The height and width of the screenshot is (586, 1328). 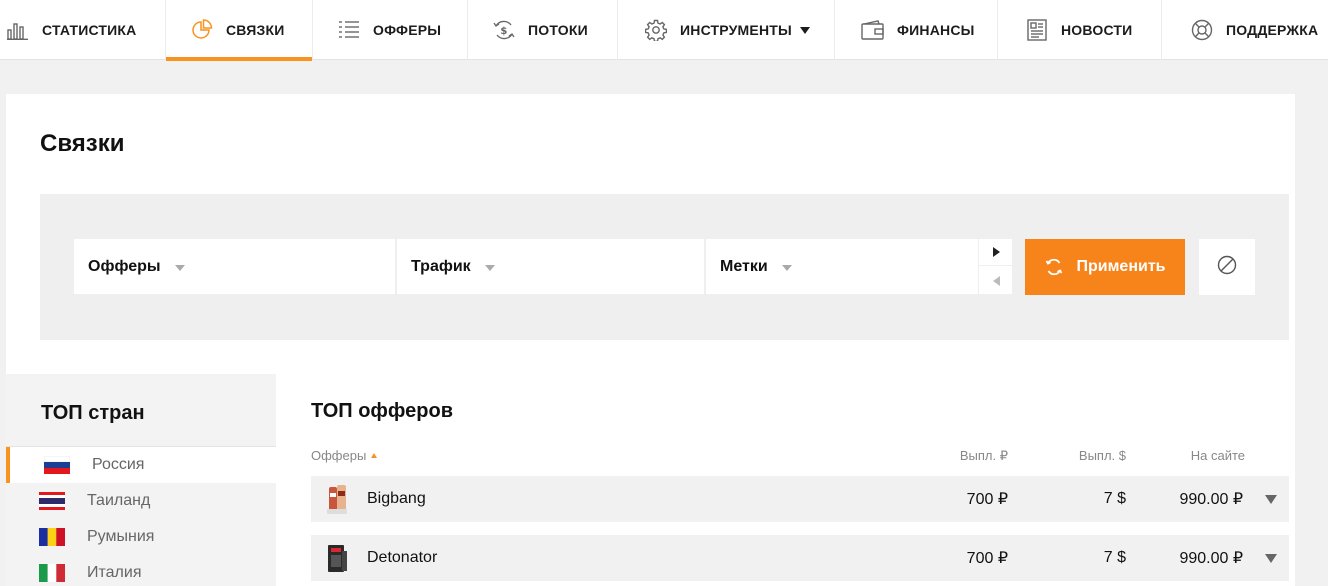 I want to click on offer-name-cell: Detonator, so click(x=380, y=558).